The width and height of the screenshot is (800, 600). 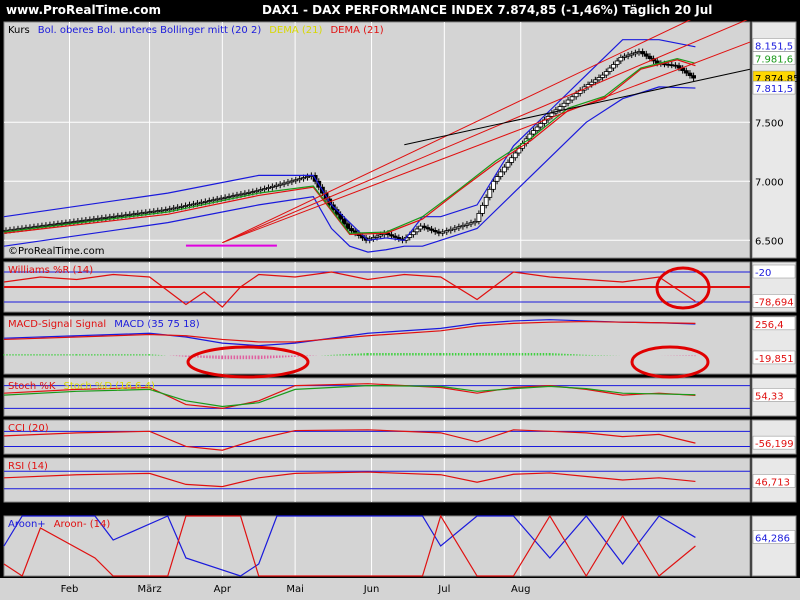 I want to click on legend-price-0: Kurs, so click(x=19, y=30).